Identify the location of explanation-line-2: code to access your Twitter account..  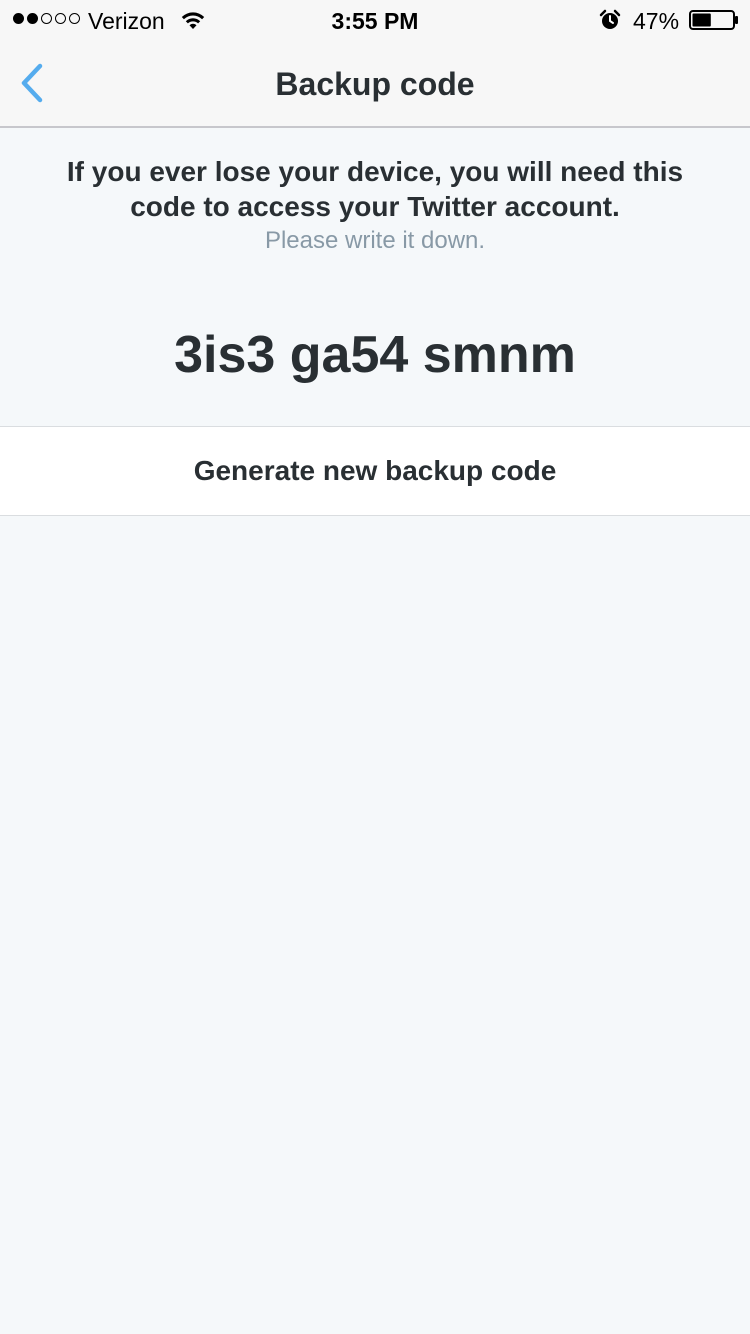
(375, 206).